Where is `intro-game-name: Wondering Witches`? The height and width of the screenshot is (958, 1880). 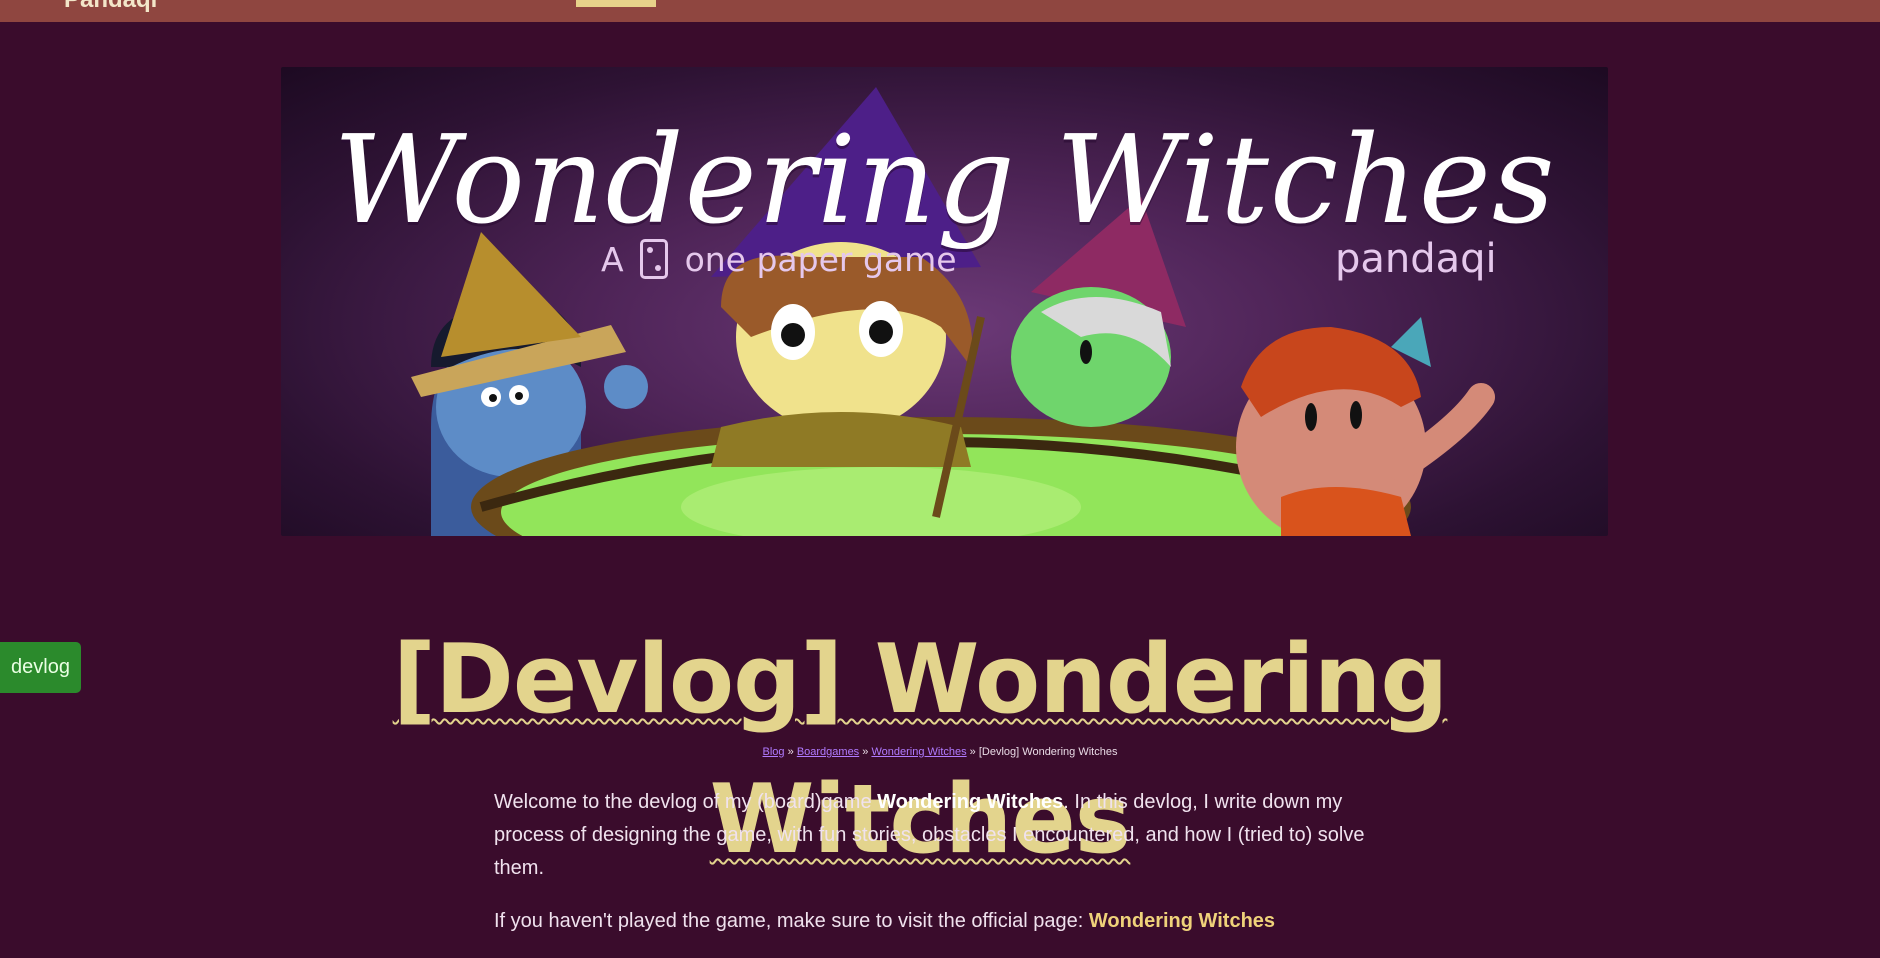
intro-game-name: Wondering Witches is located at coordinates (970, 802).